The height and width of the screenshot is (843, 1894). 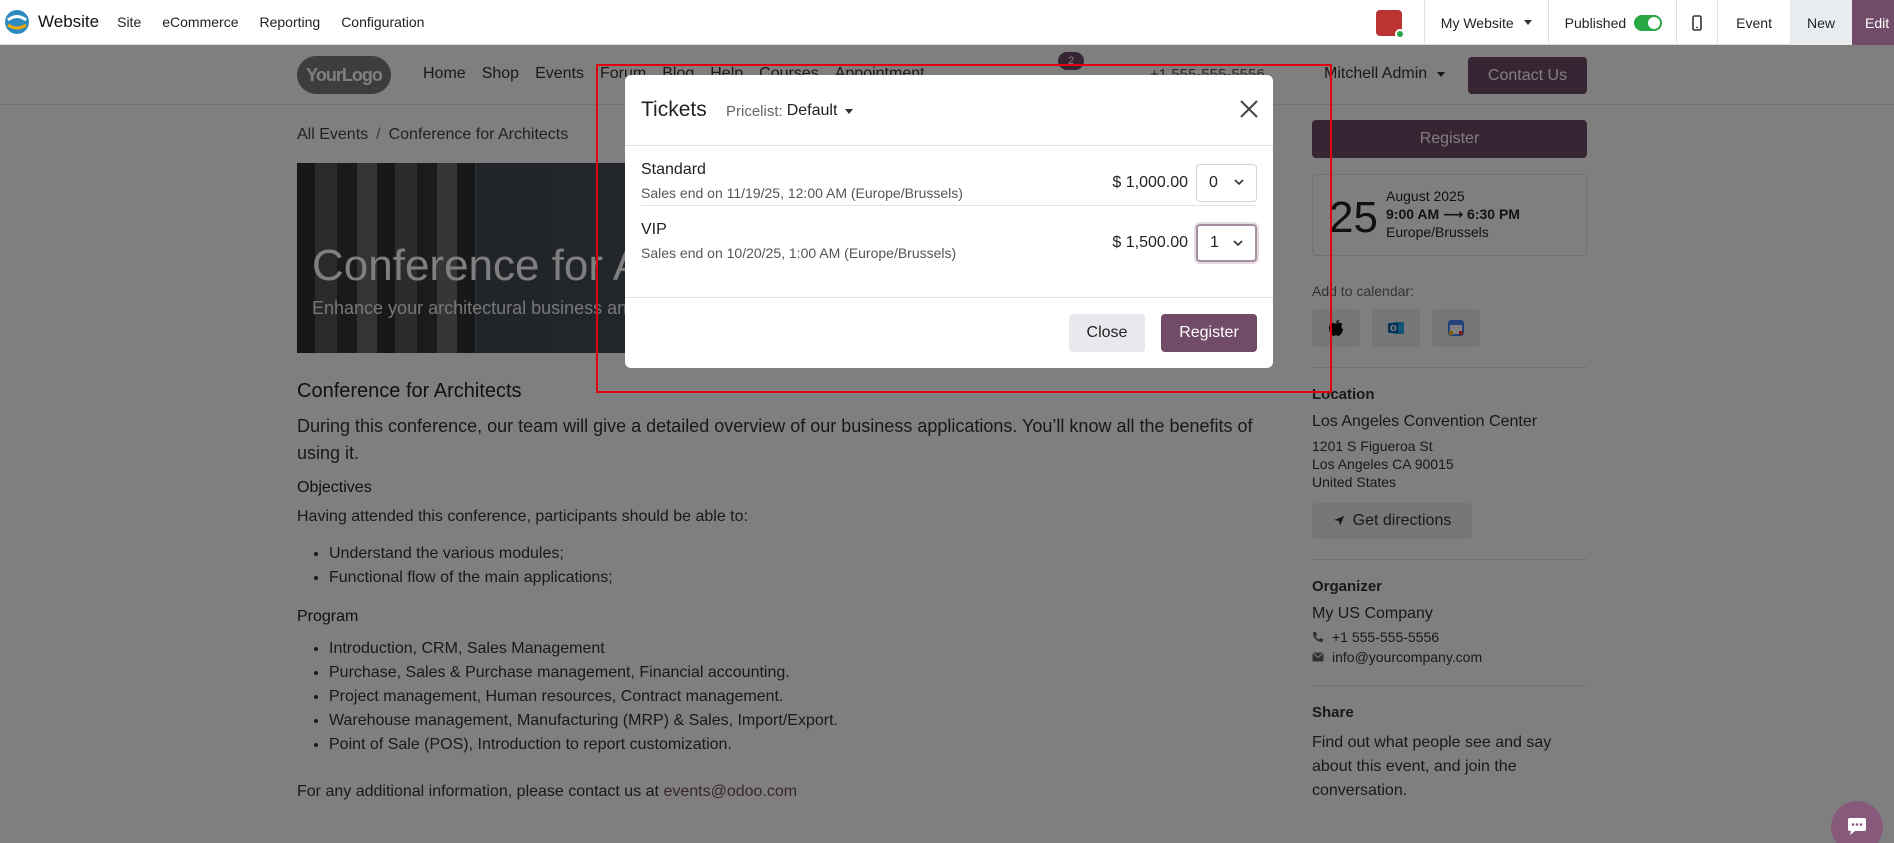 I want to click on menu-site: Site, so click(x=129, y=22).